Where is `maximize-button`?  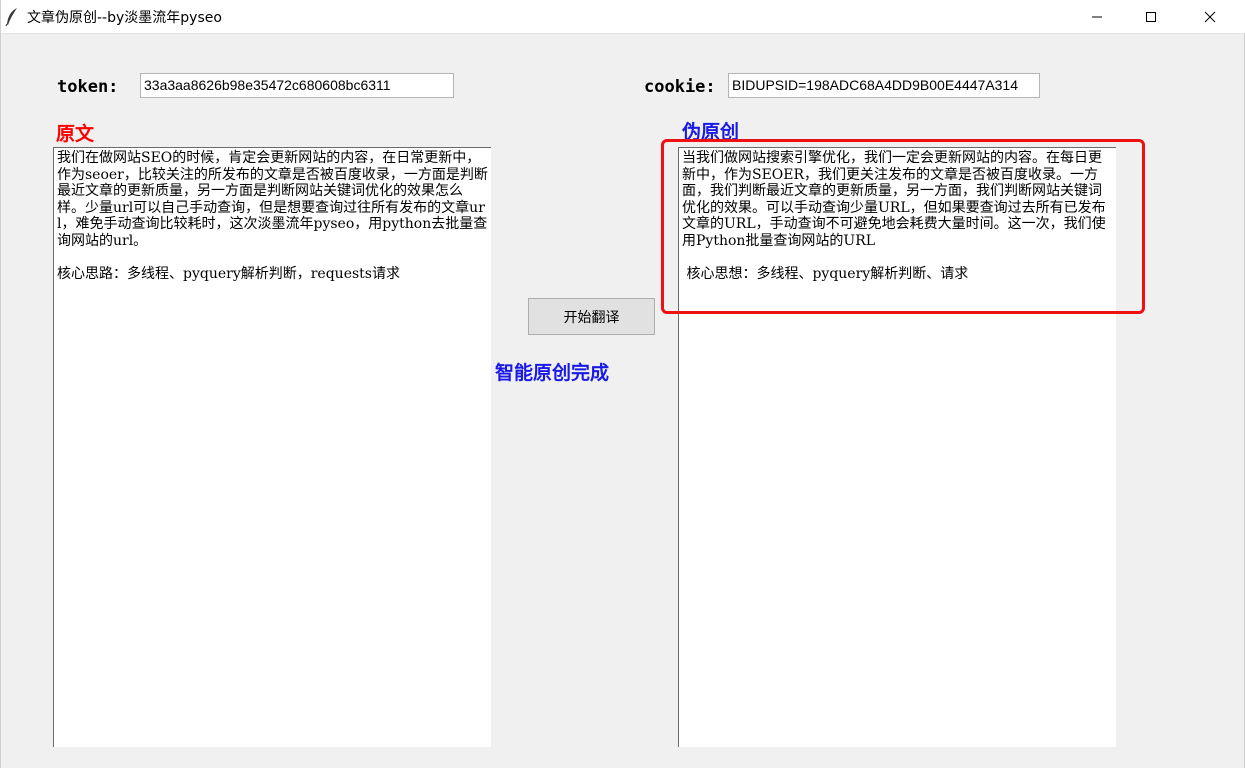 maximize-button is located at coordinates (1151, 16).